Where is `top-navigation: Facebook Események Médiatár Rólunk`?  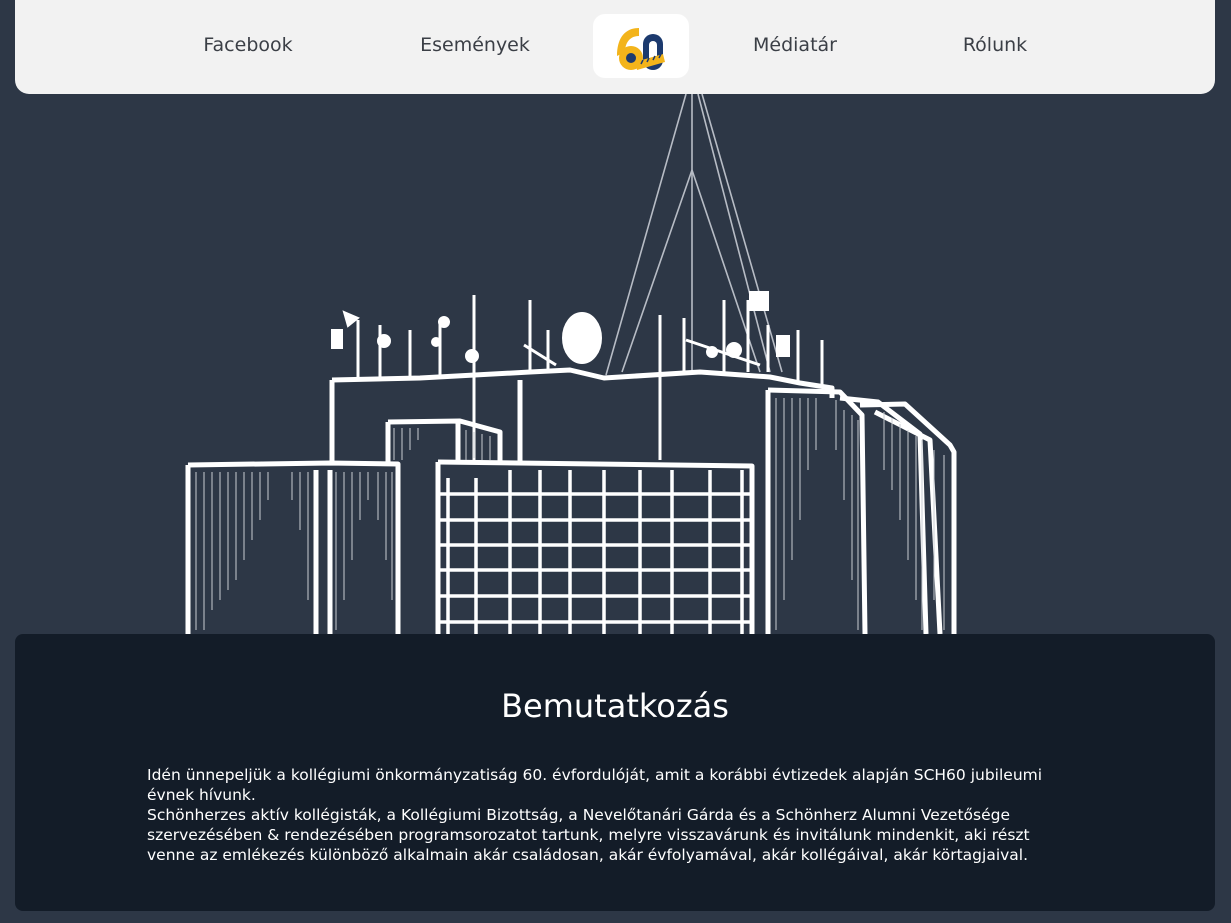
top-navigation: Facebook Események Médiatár Rólunk is located at coordinates (615, 47).